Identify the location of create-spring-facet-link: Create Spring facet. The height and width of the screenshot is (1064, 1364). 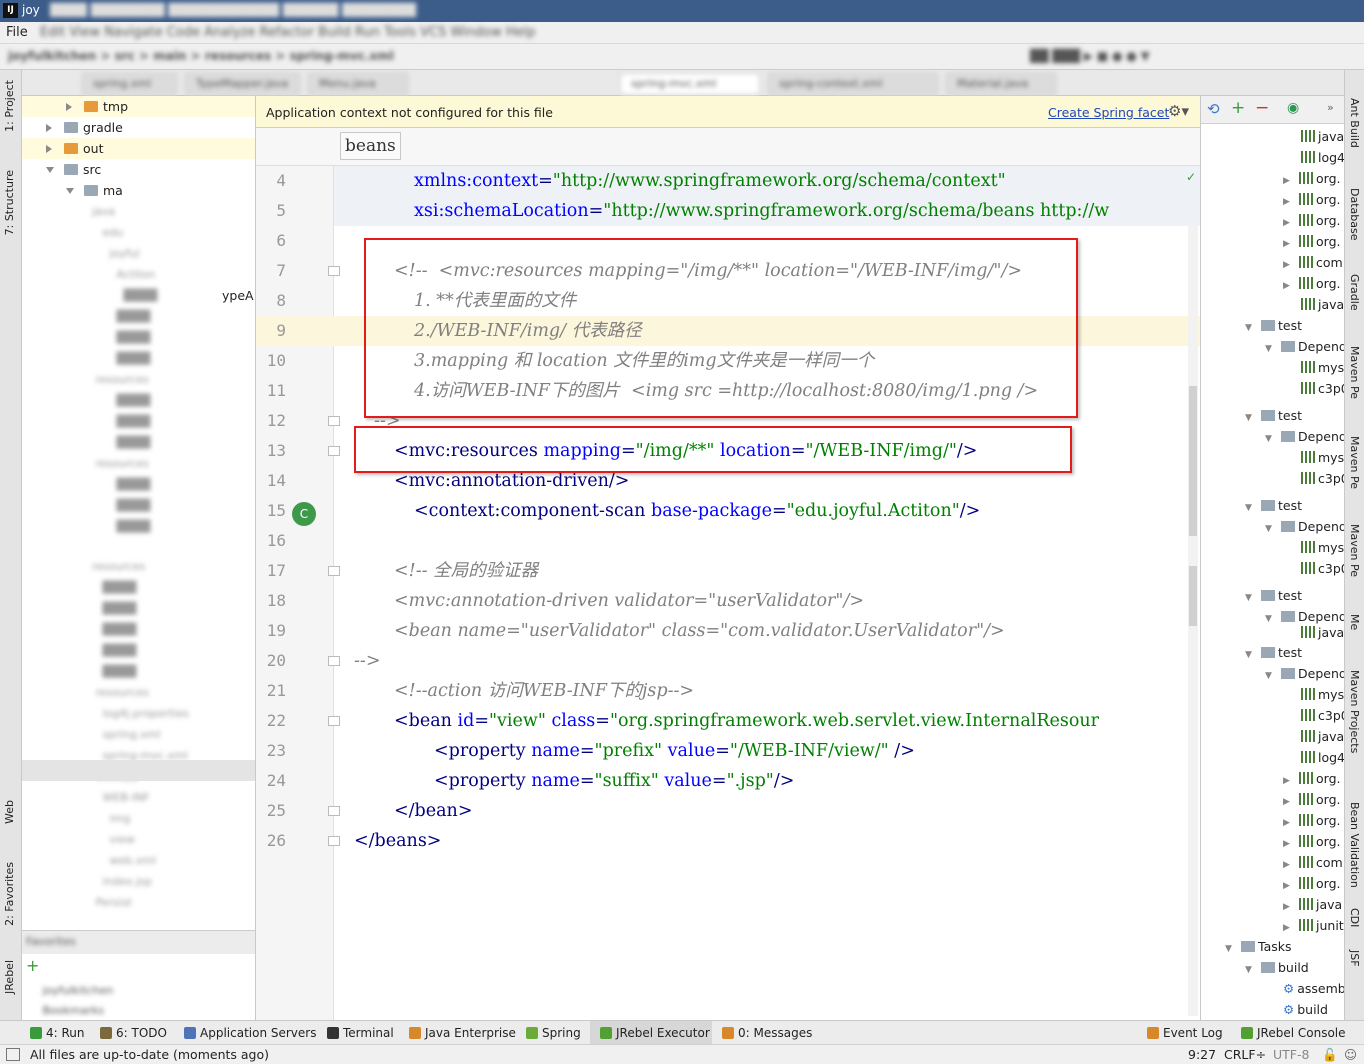
(1108, 112).